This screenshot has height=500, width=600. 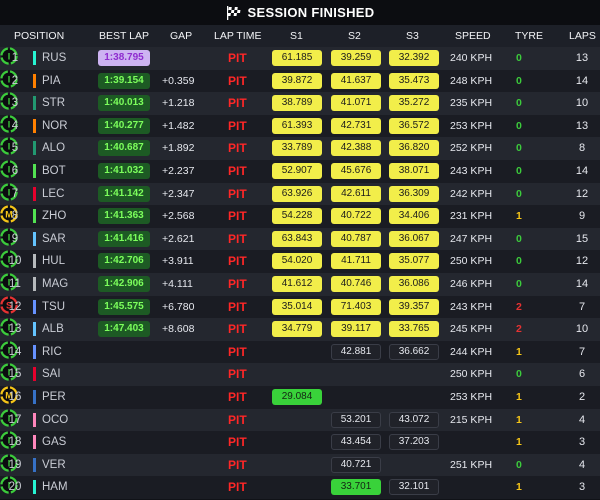 I want to click on best-lap-time: 1:45.575, so click(x=124, y=306).